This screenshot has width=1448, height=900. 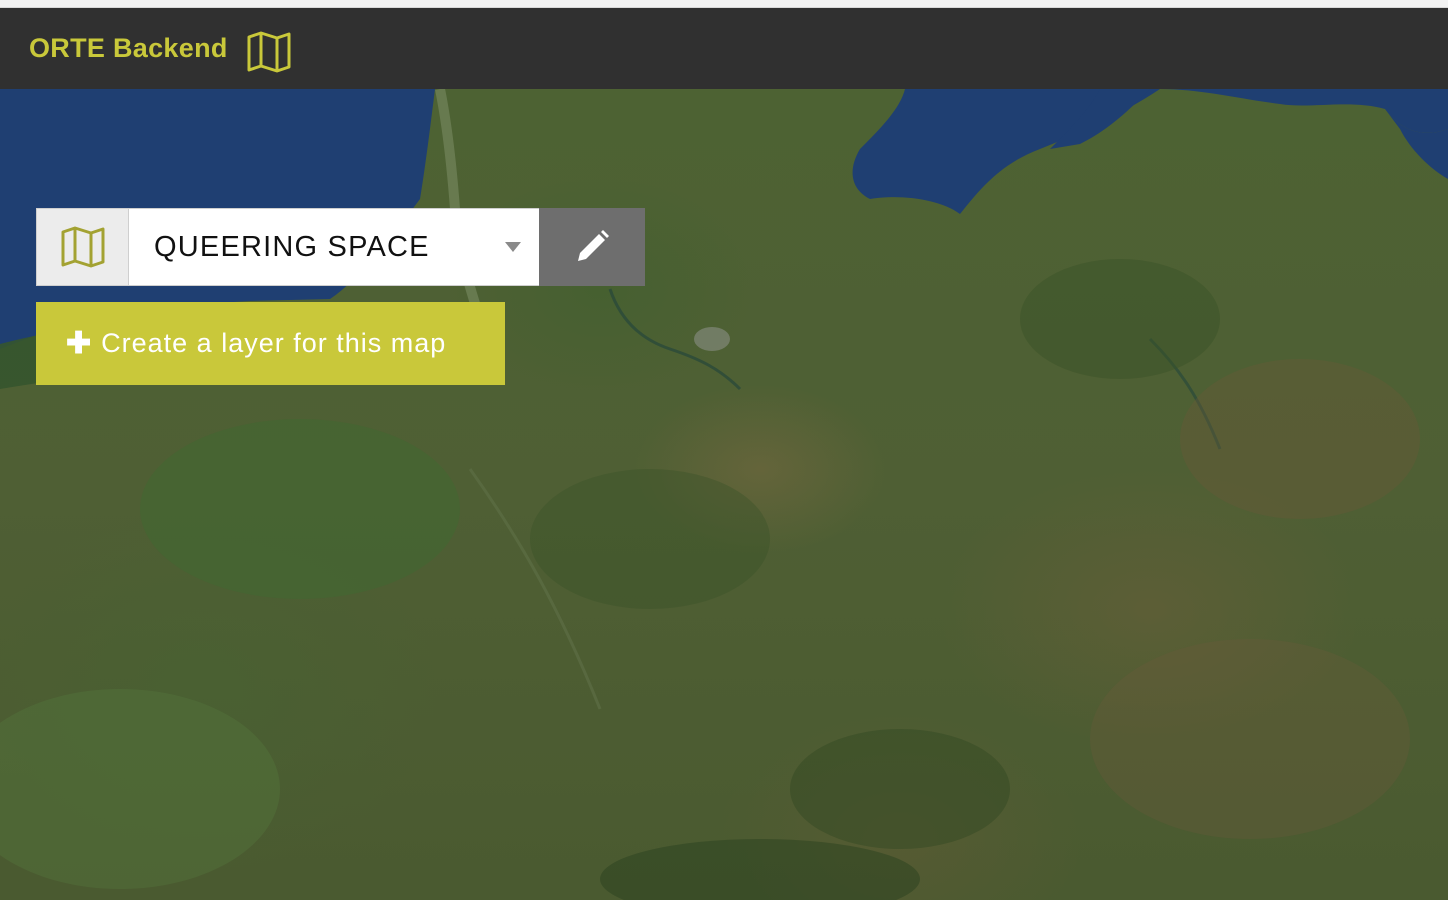 What do you see at coordinates (274, 343) in the screenshot?
I see `create-layer-label: Create a layer for this map` at bounding box center [274, 343].